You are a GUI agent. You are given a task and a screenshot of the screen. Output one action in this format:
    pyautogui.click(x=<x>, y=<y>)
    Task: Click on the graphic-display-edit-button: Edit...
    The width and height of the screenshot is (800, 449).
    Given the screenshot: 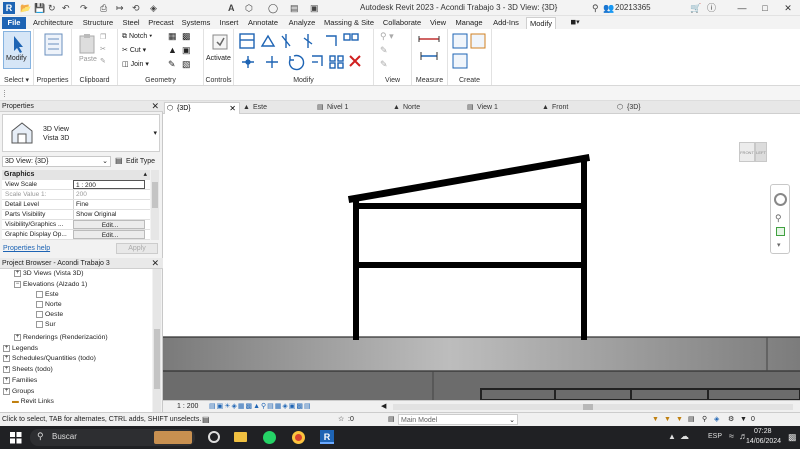 What is the action you would take?
    pyautogui.click(x=109, y=234)
    